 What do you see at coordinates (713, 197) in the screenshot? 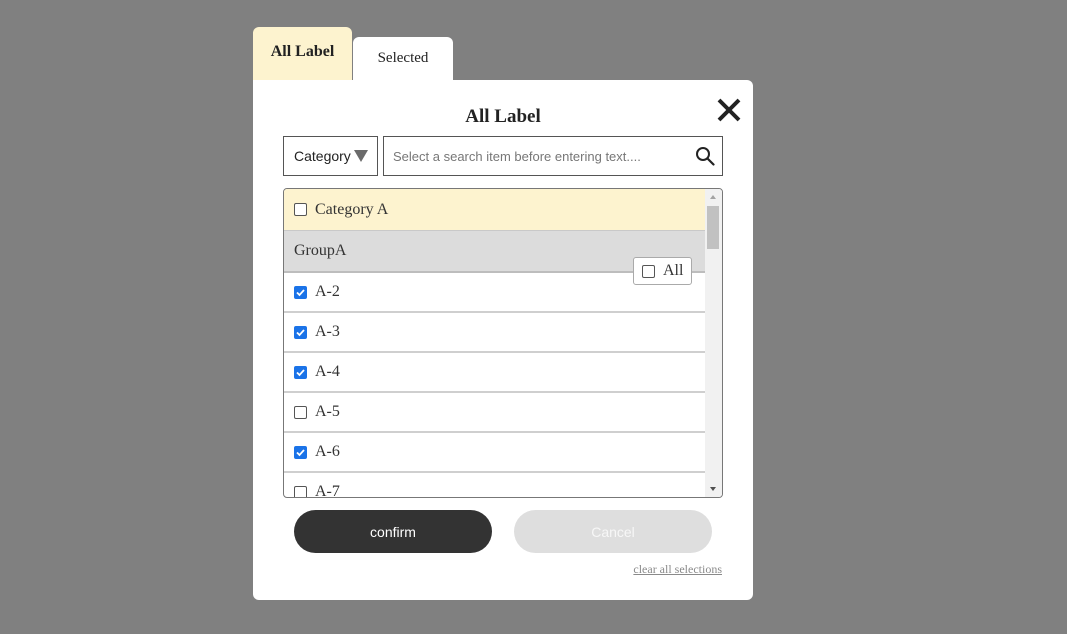
I see `scroll-up-arrow-icon` at bounding box center [713, 197].